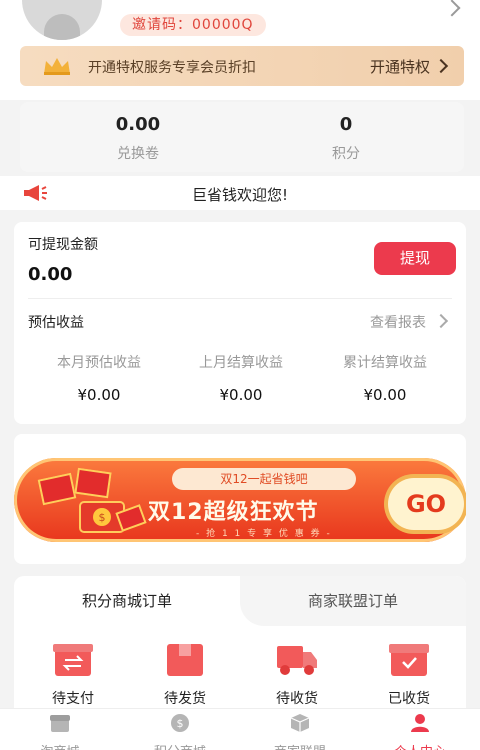  Describe the element at coordinates (346, 124) in the screenshot. I see `stat-value: 0` at that location.